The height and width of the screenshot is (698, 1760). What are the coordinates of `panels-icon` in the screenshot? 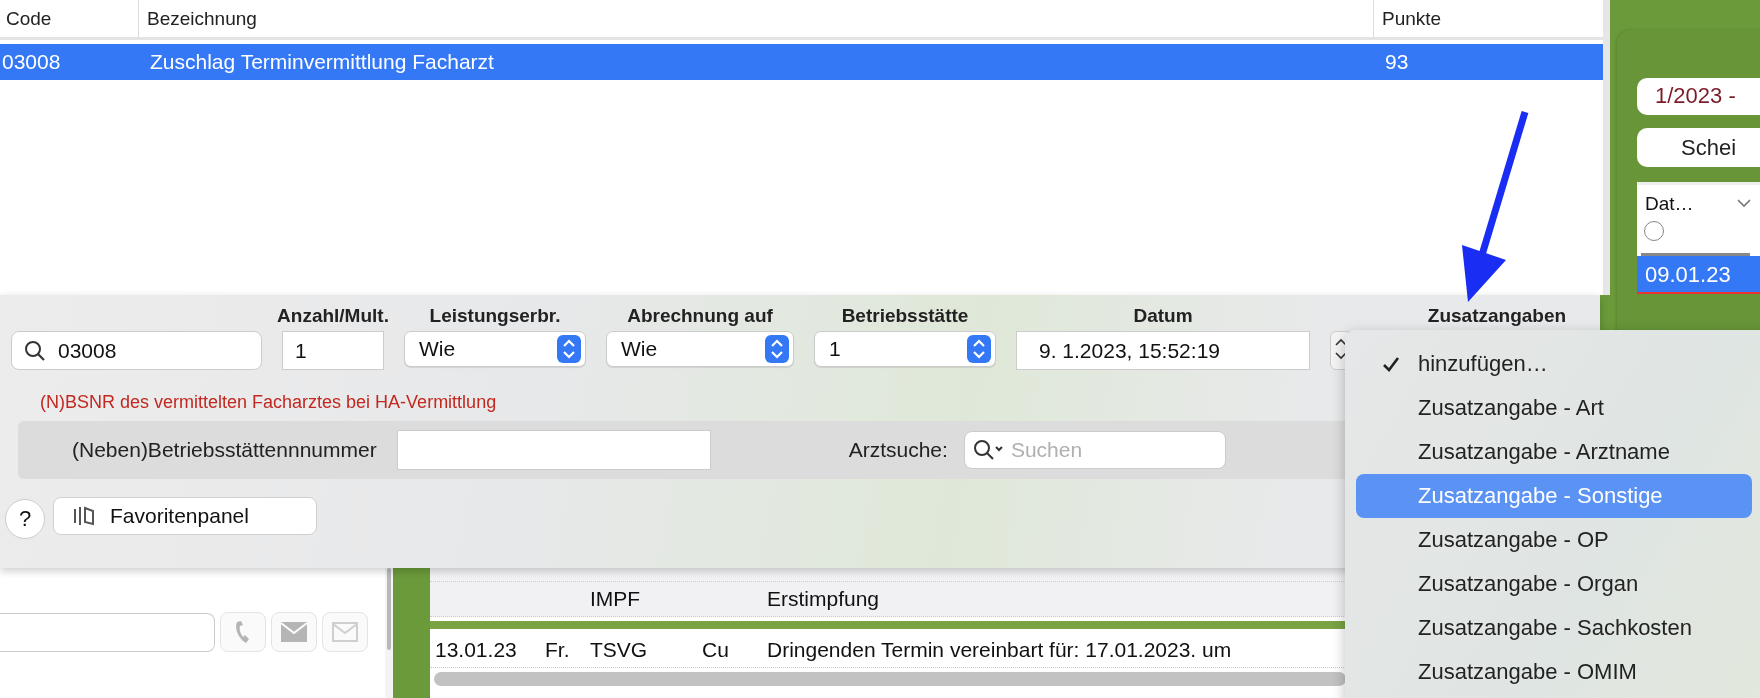 It's located at (84, 516).